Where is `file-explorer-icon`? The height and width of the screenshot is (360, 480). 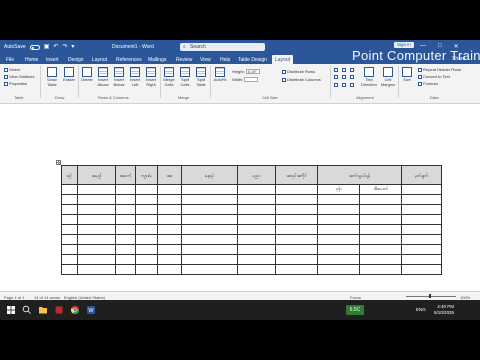 file-explorer-icon is located at coordinates (43, 310).